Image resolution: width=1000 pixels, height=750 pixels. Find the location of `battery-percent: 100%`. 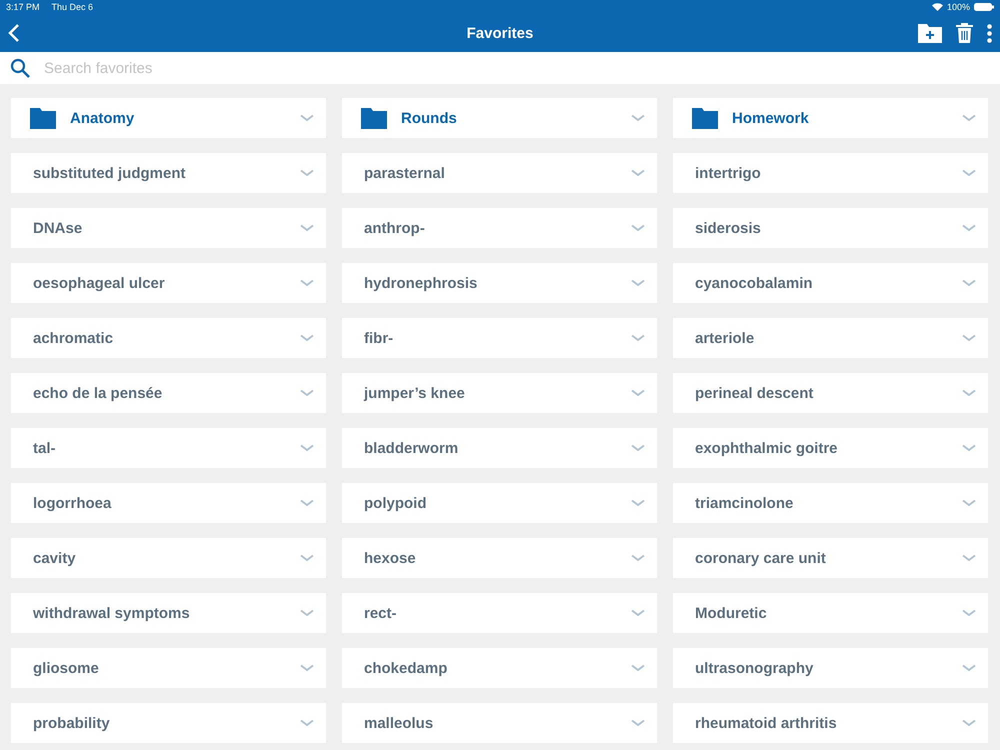

battery-percent: 100% is located at coordinates (958, 7).